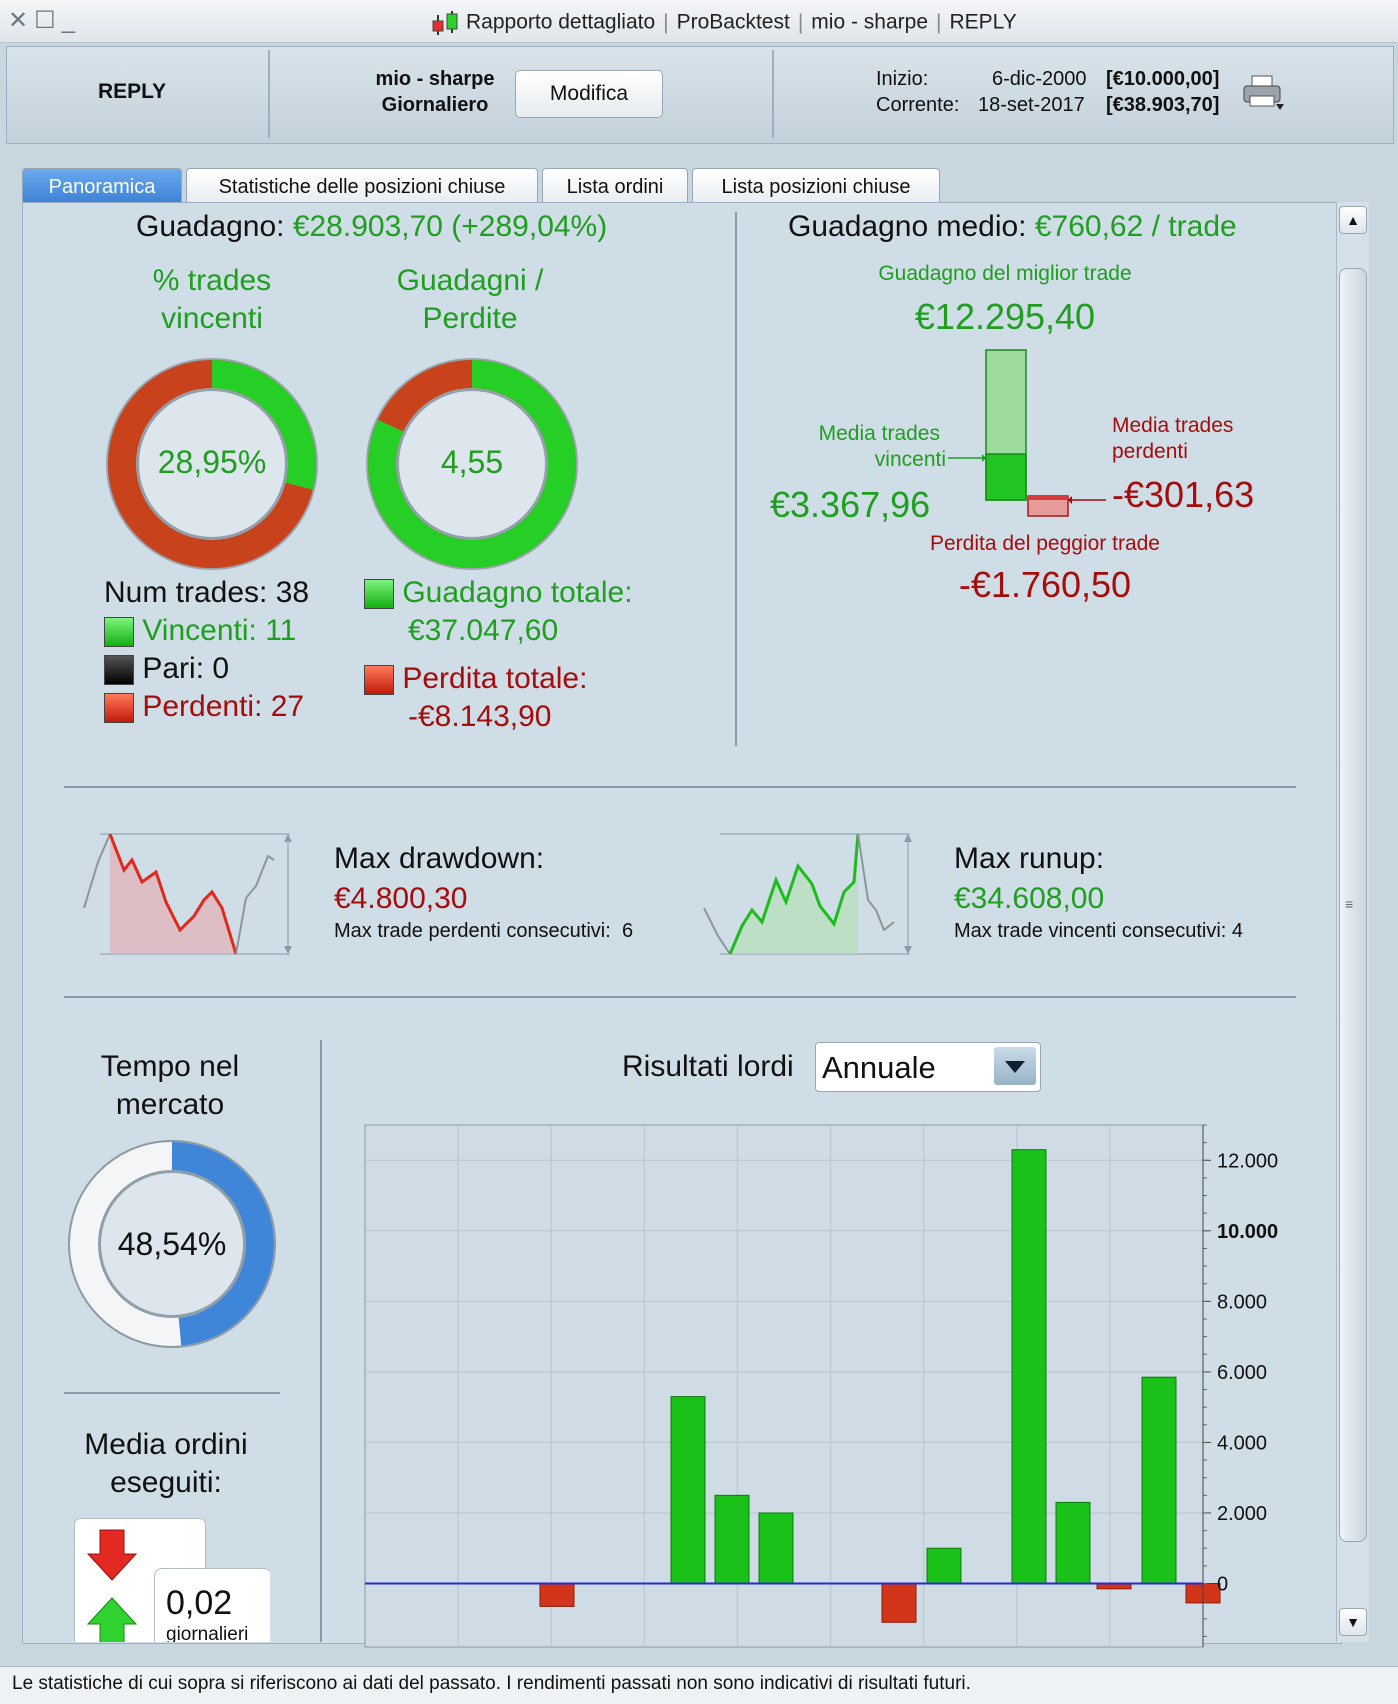 This screenshot has width=1398, height=1704. Describe the element at coordinates (1349, 904) in the screenshot. I see `scroll-grip-icon: ≡` at that location.